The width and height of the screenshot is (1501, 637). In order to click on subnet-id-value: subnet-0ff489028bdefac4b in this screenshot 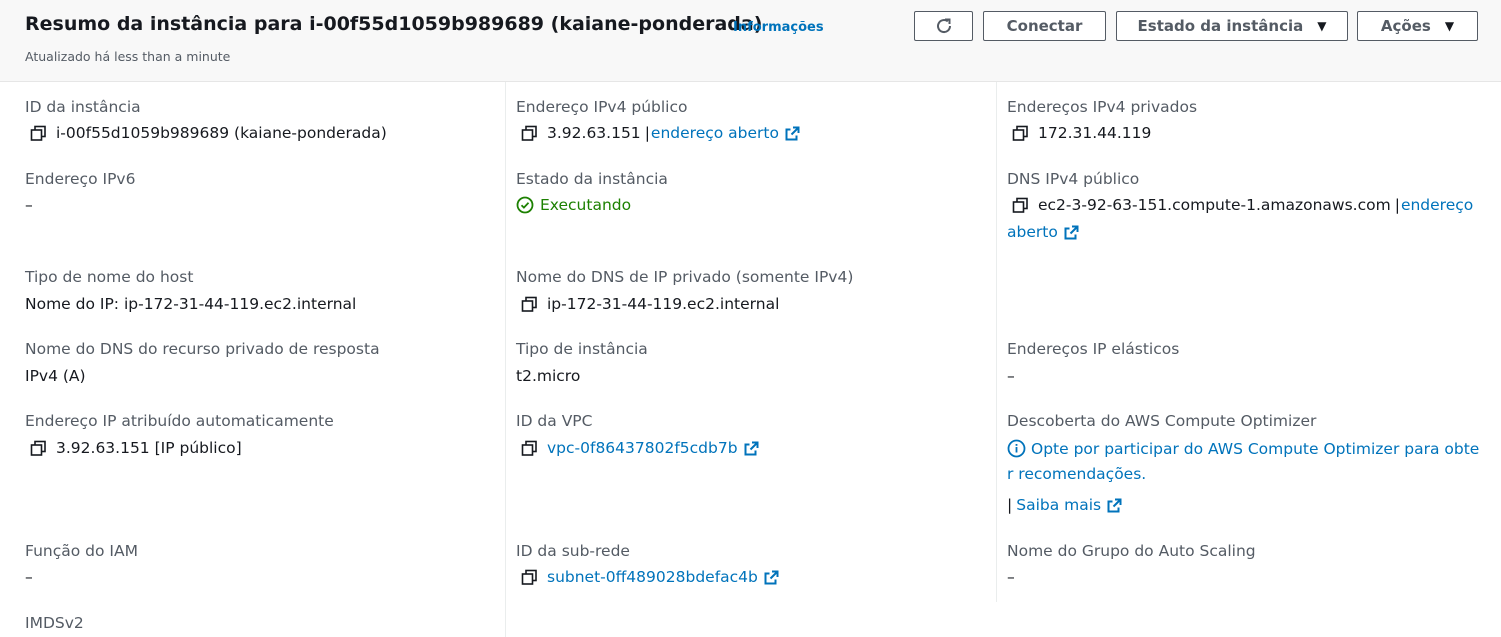, I will do `click(650, 577)`.